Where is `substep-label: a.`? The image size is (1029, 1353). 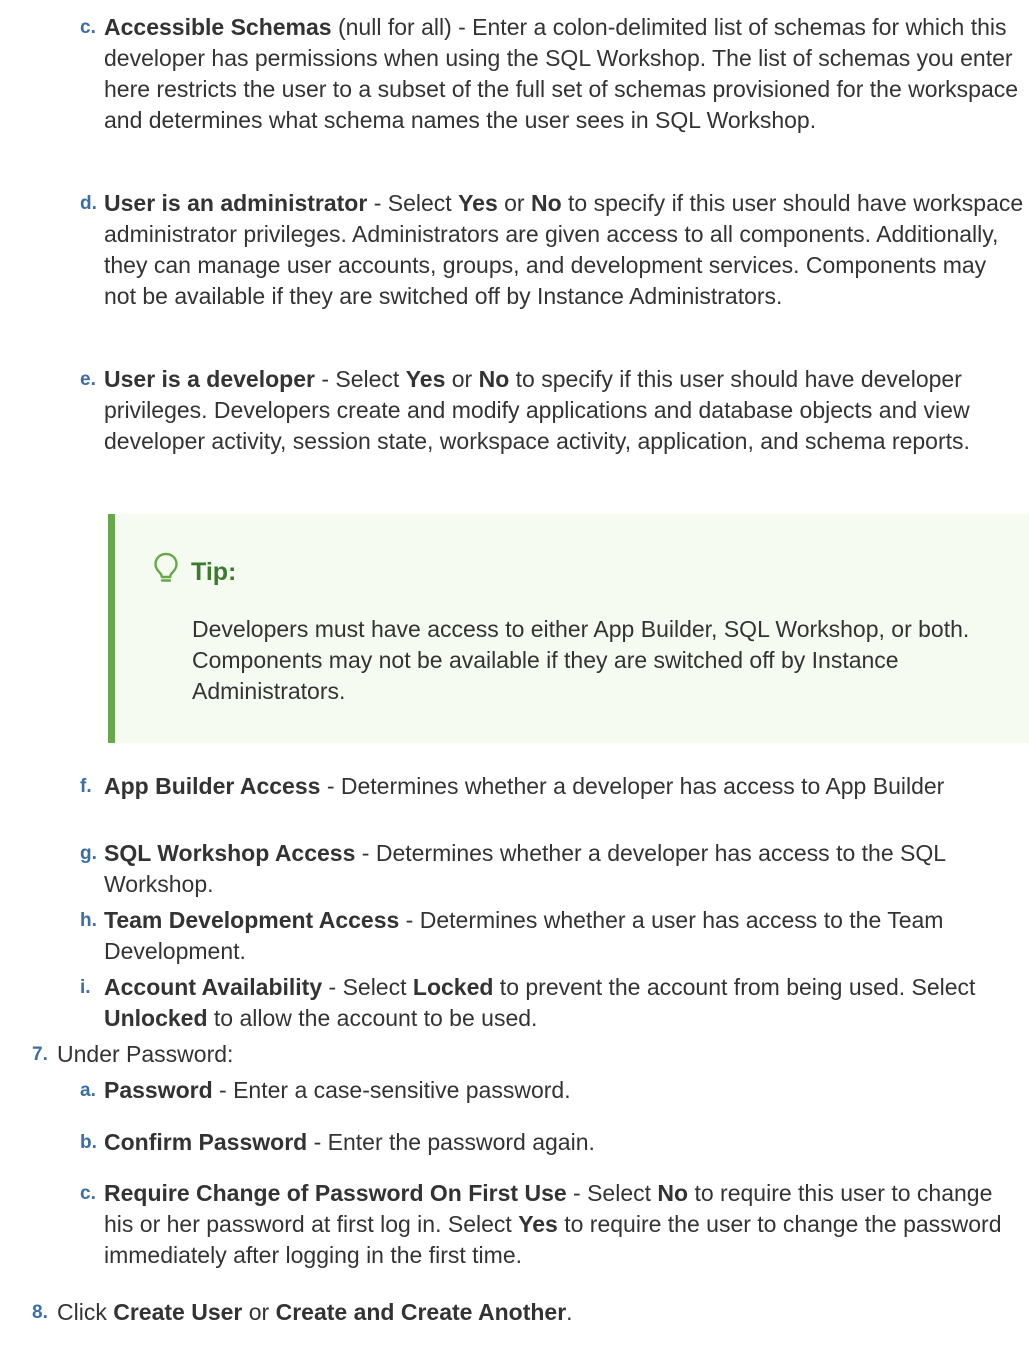
substep-label: a. is located at coordinates (88, 1090).